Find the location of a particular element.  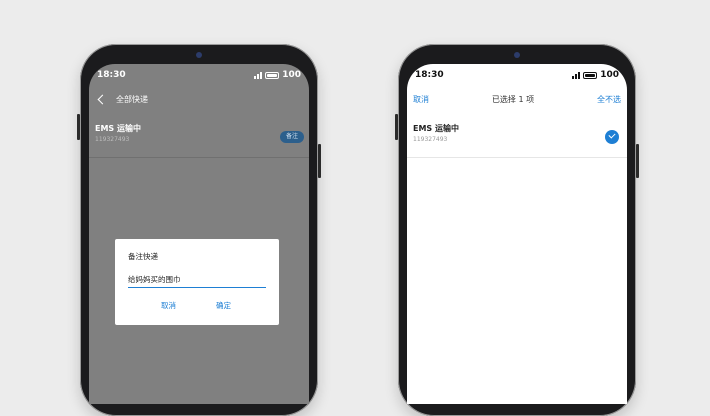

note-button: 备注 is located at coordinates (292, 137).